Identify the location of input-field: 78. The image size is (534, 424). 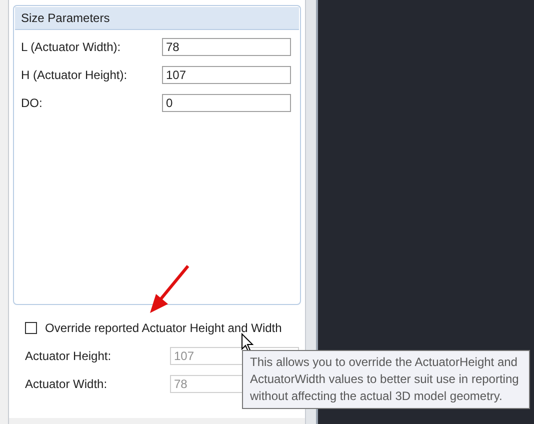
(226, 47).